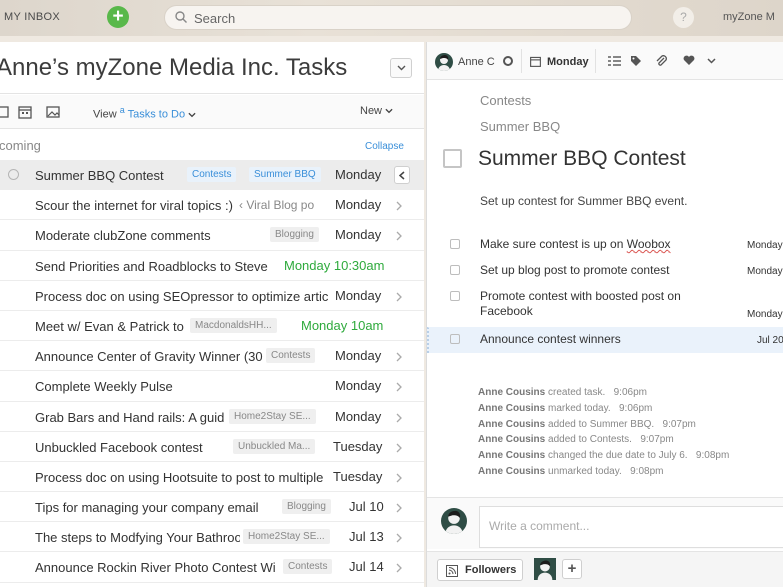 Image resolution: width=783 pixels, height=587 pixels. What do you see at coordinates (636, 61) in the screenshot?
I see `tag-icon` at bounding box center [636, 61].